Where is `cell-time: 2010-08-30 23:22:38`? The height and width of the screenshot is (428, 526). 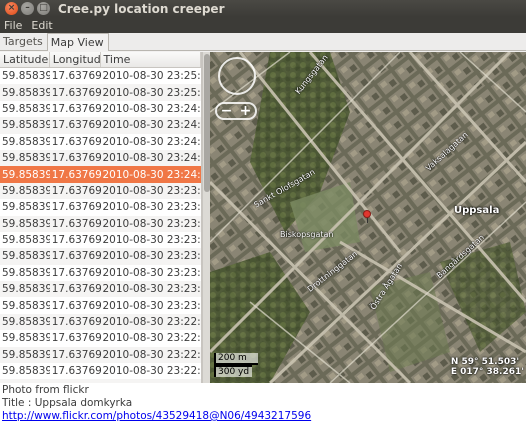
cell-time: 2010-08-30 23:22:38 is located at coordinates (152, 354).